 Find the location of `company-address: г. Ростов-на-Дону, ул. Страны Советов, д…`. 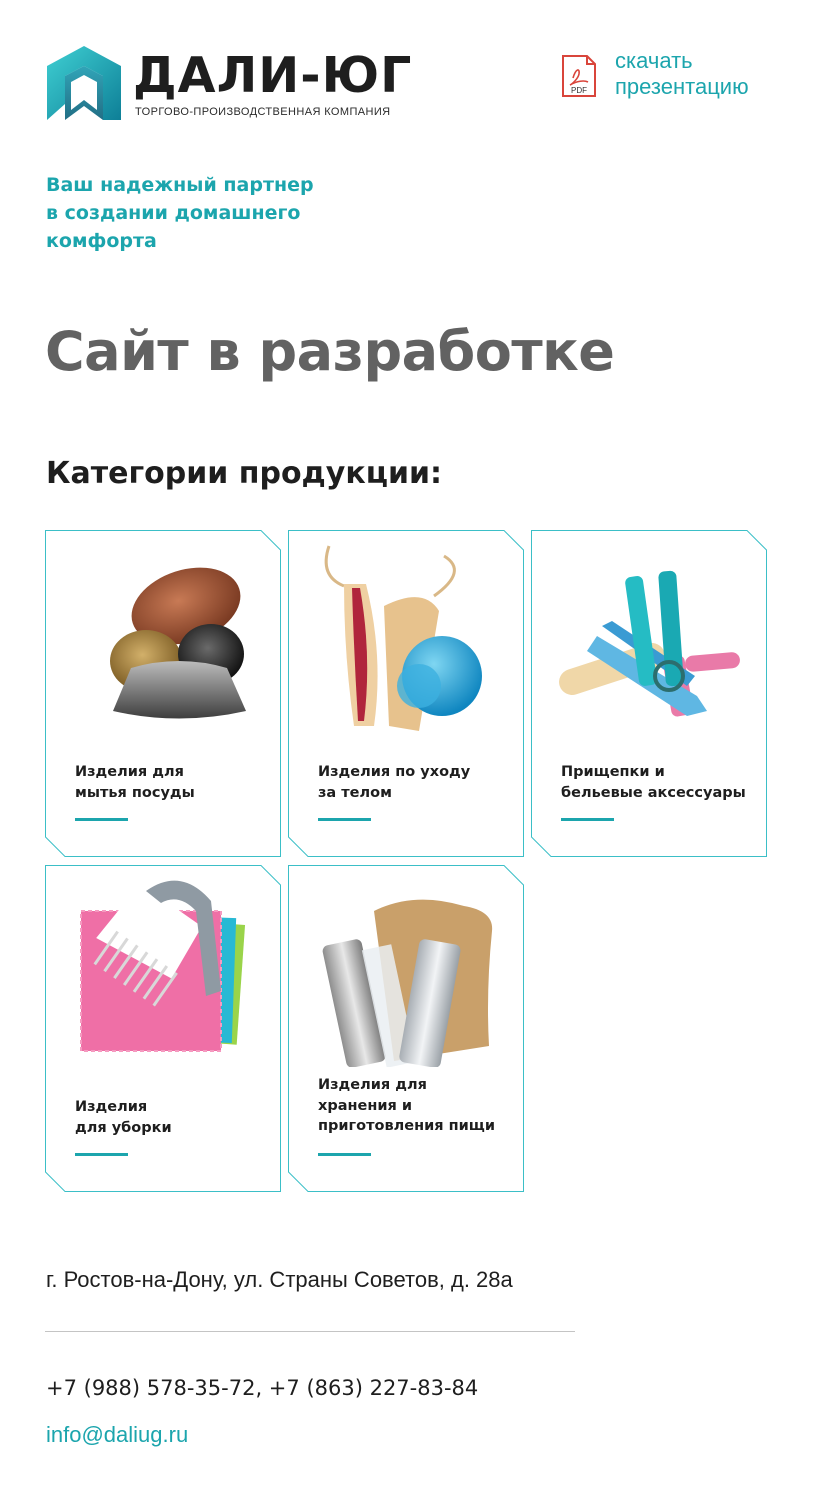

company-address: г. Ростов-на-Дону, ул. Страны Советов, д… is located at coordinates (279, 1279).